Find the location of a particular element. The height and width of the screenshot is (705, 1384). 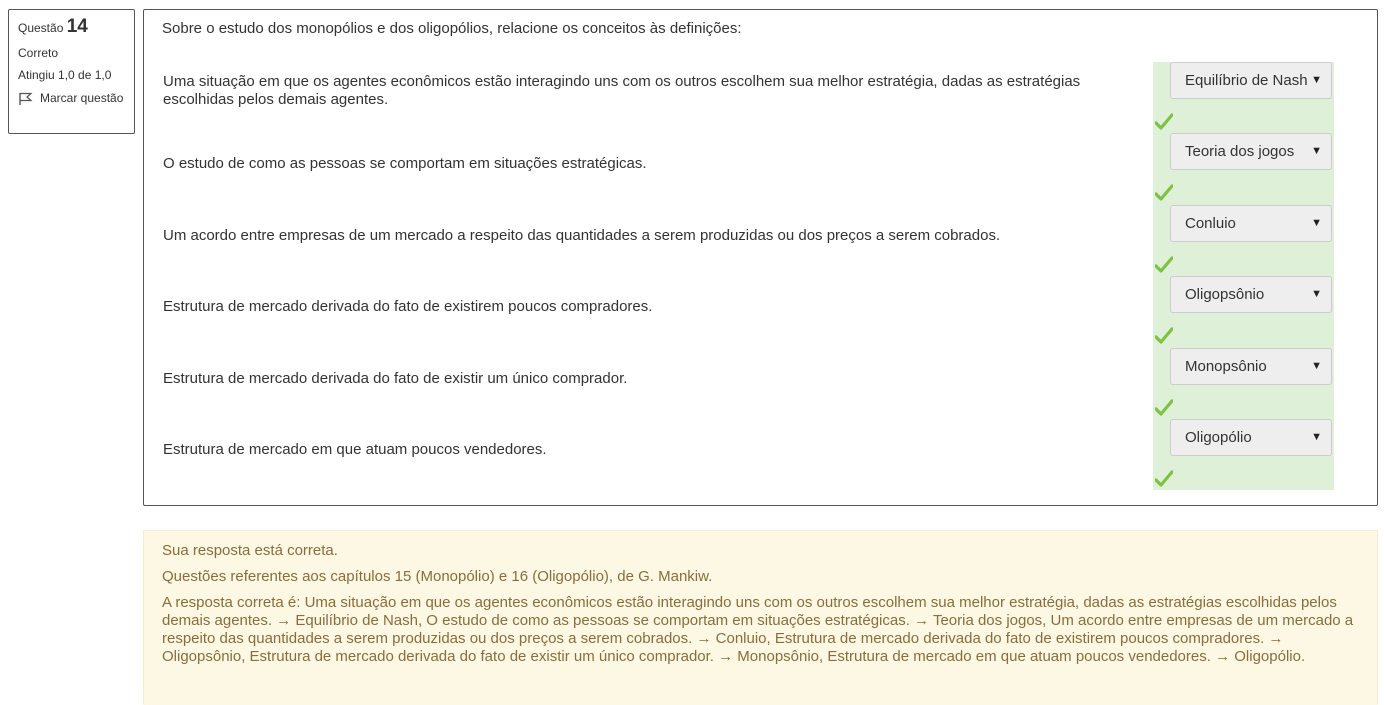

answer-select-value: Oligopólio is located at coordinates (1218, 437).